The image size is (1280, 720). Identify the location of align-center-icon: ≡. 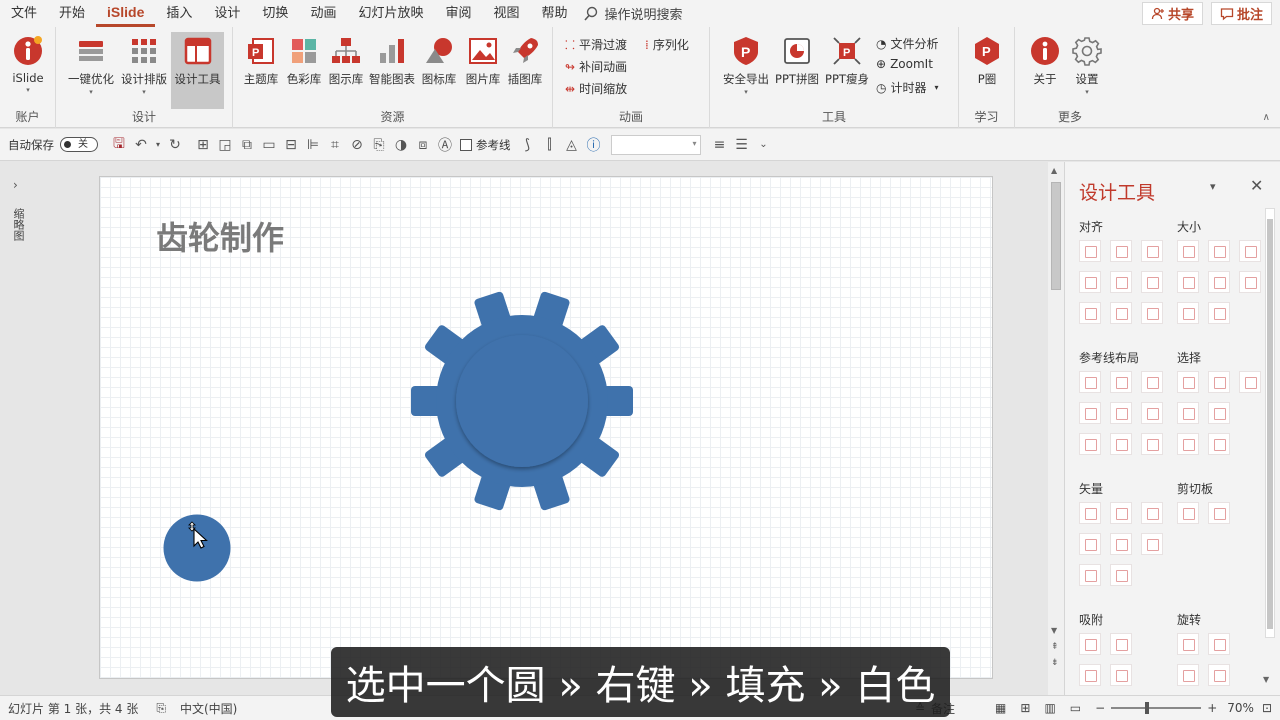
(720, 145).